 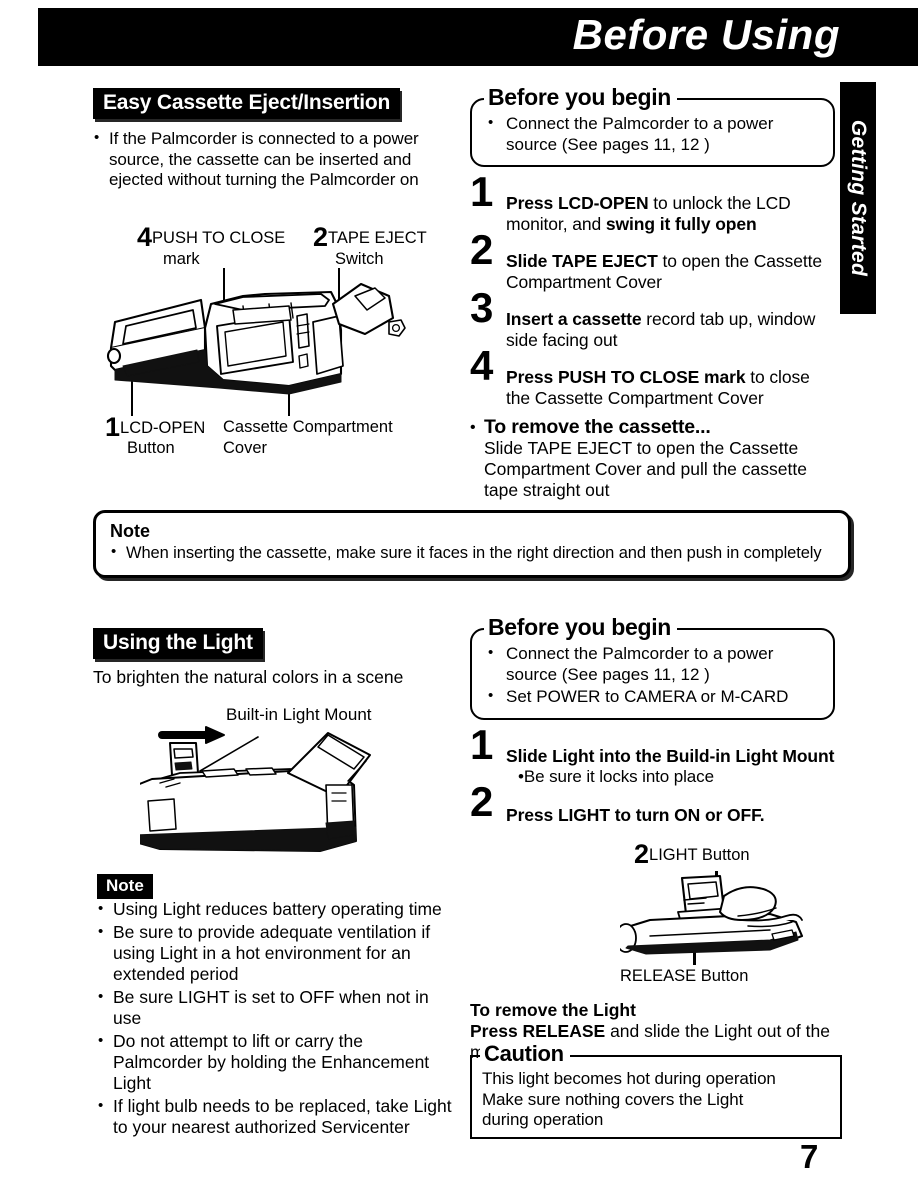 I want to click on step-text-bold: Press LIGHT to turn ON or OFF., so click(x=635, y=814).